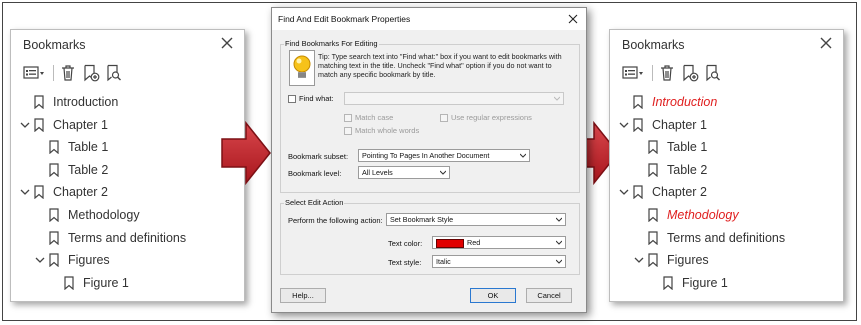 This screenshot has height=325, width=861. I want to click on dialog-title: Find And Edit Bookmark Properties, so click(344, 19).